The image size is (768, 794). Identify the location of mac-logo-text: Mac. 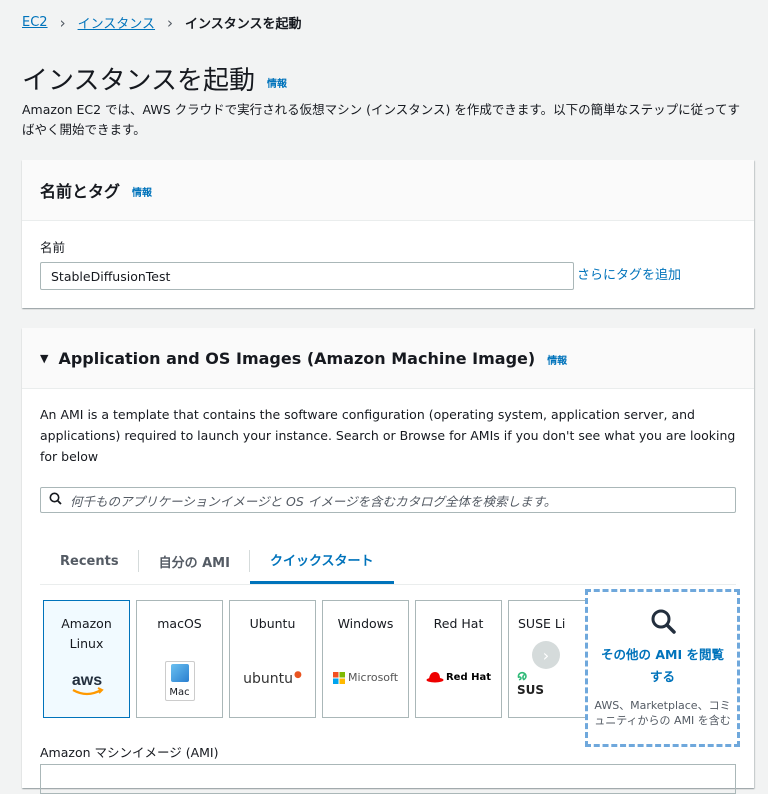
(179, 692).